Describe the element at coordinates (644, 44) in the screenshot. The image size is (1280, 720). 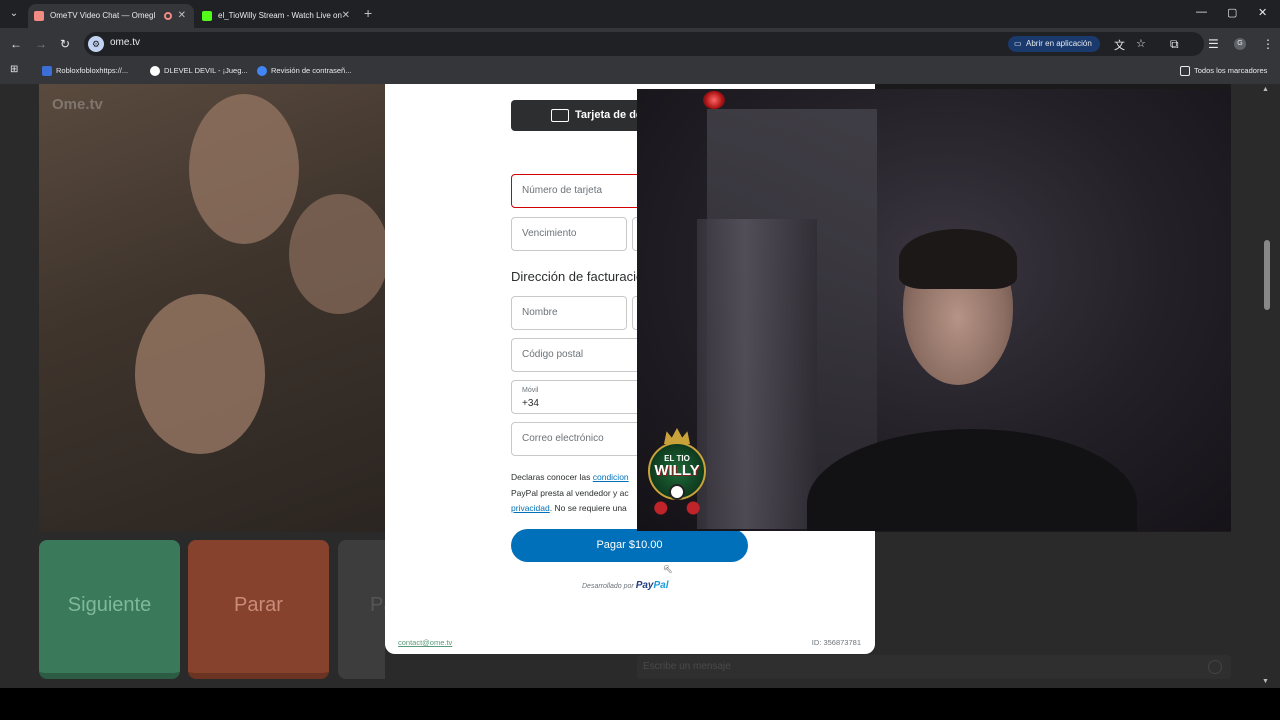
I see `address-bar: ⚙ ome.tv Abrir en aplicación 文 ☆` at that location.